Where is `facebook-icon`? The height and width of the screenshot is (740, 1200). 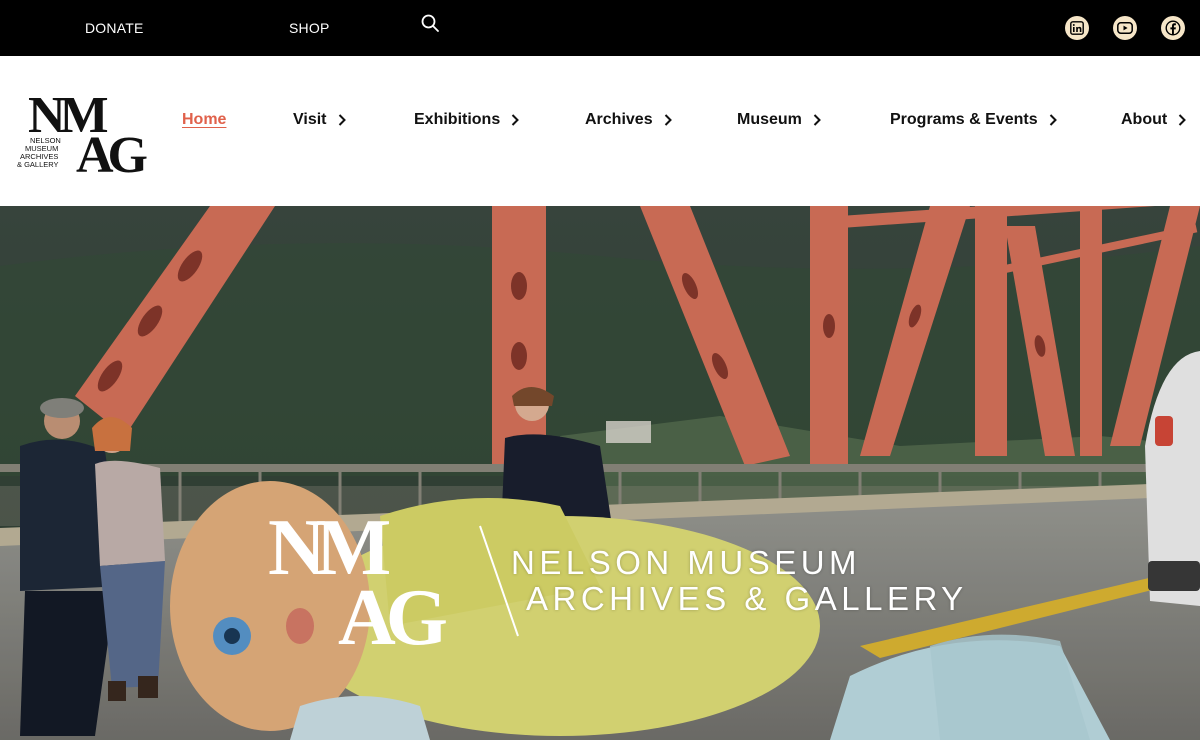
facebook-icon is located at coordinates (1173, 28).